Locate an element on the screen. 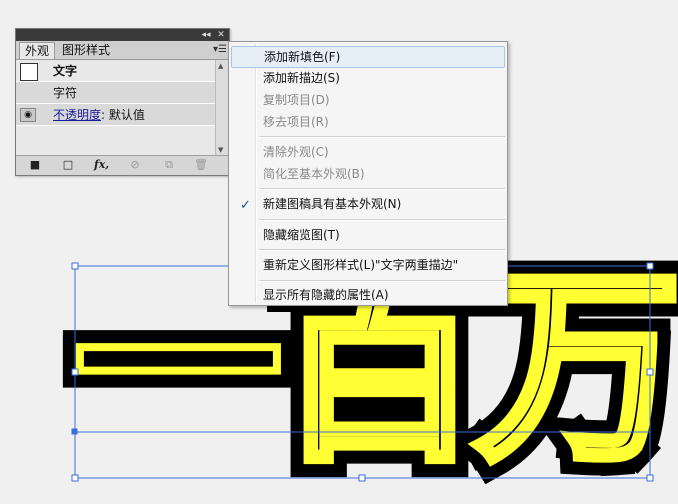  menu-add-new-stroke: 添加新描边(S) is located at coordinates (368, 78).